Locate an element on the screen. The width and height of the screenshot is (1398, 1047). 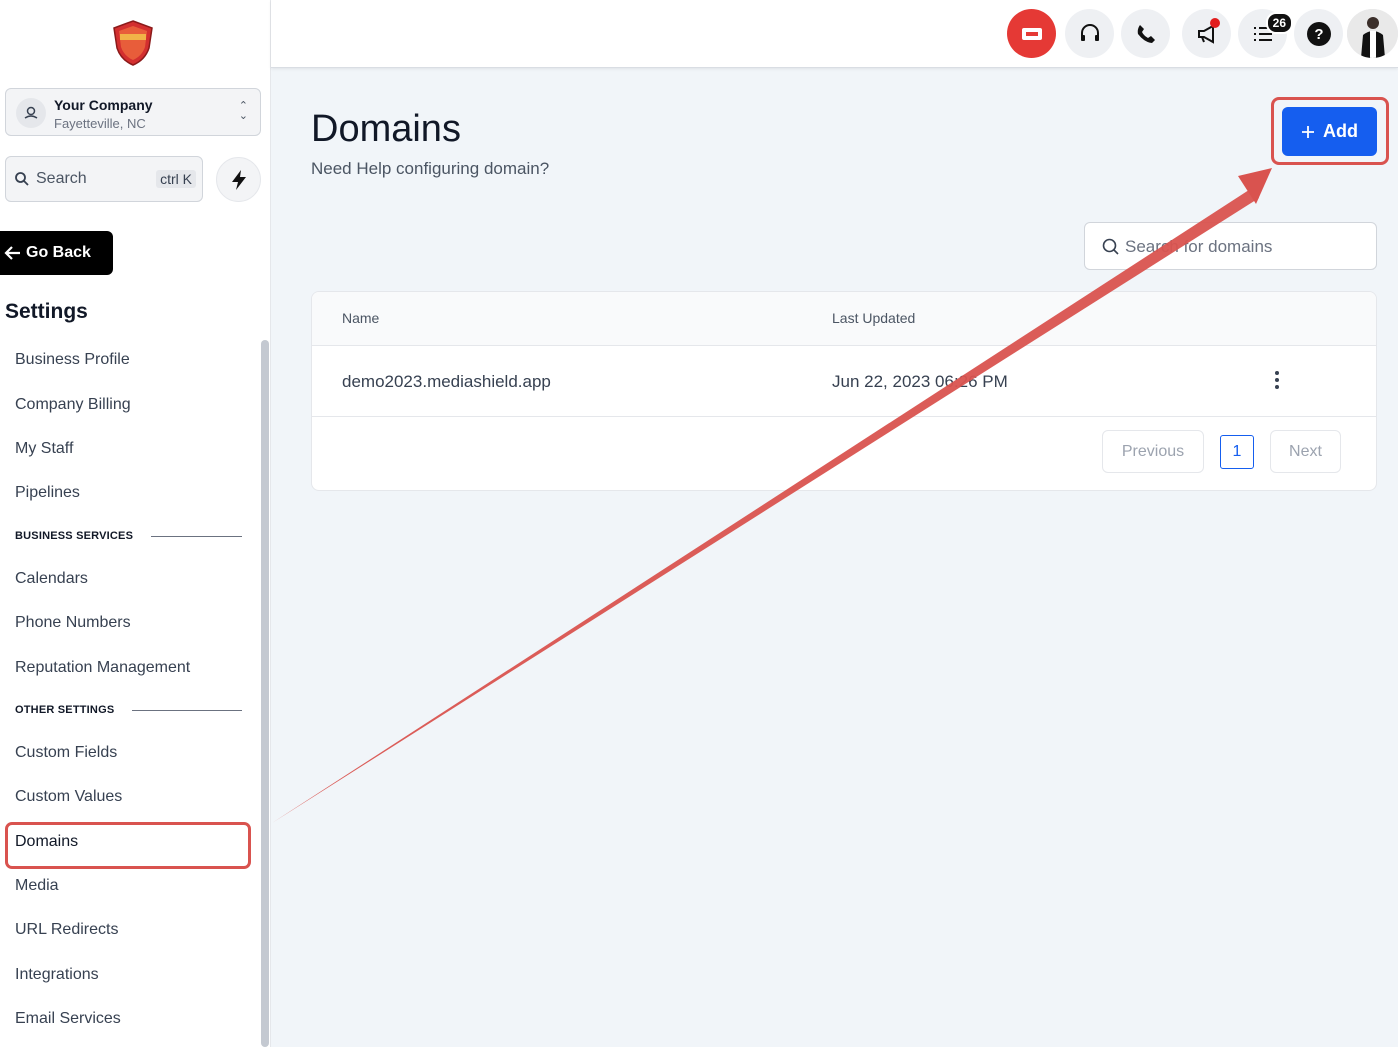
help-link: Need Help configuring domain? is located at coordinates (430, 169).